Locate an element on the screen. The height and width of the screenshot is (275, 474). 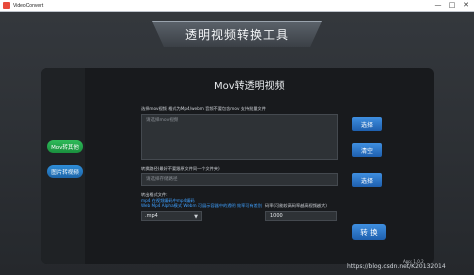
source-placeholder: 请选择mov视频 is located at coordinates (162, 120).